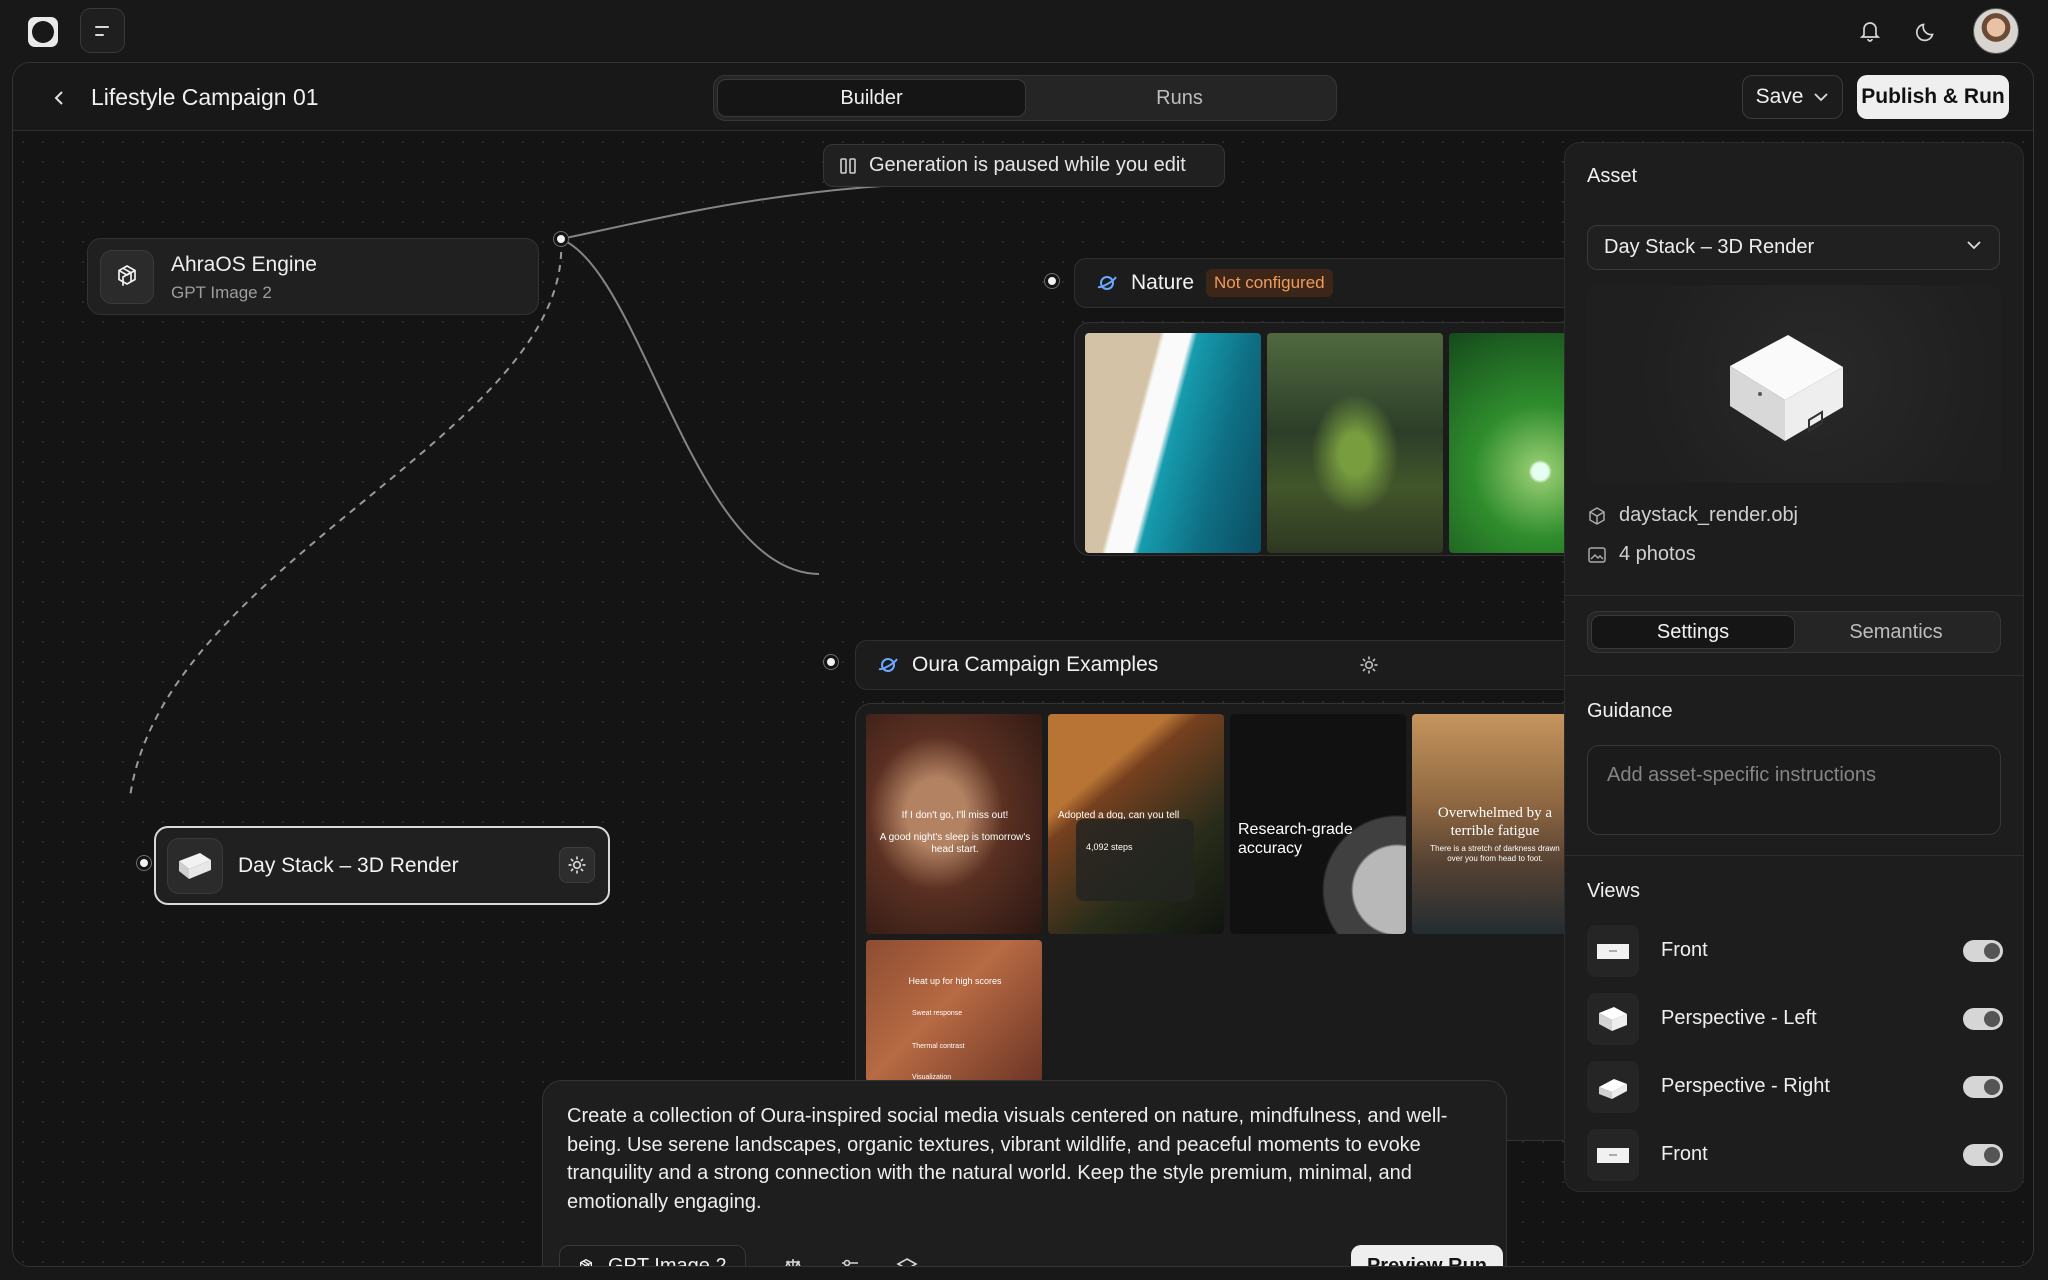 This screenshot has height=1280, width=2048. I want to click on tab-semantics: Semantics, so click(1896, 632).